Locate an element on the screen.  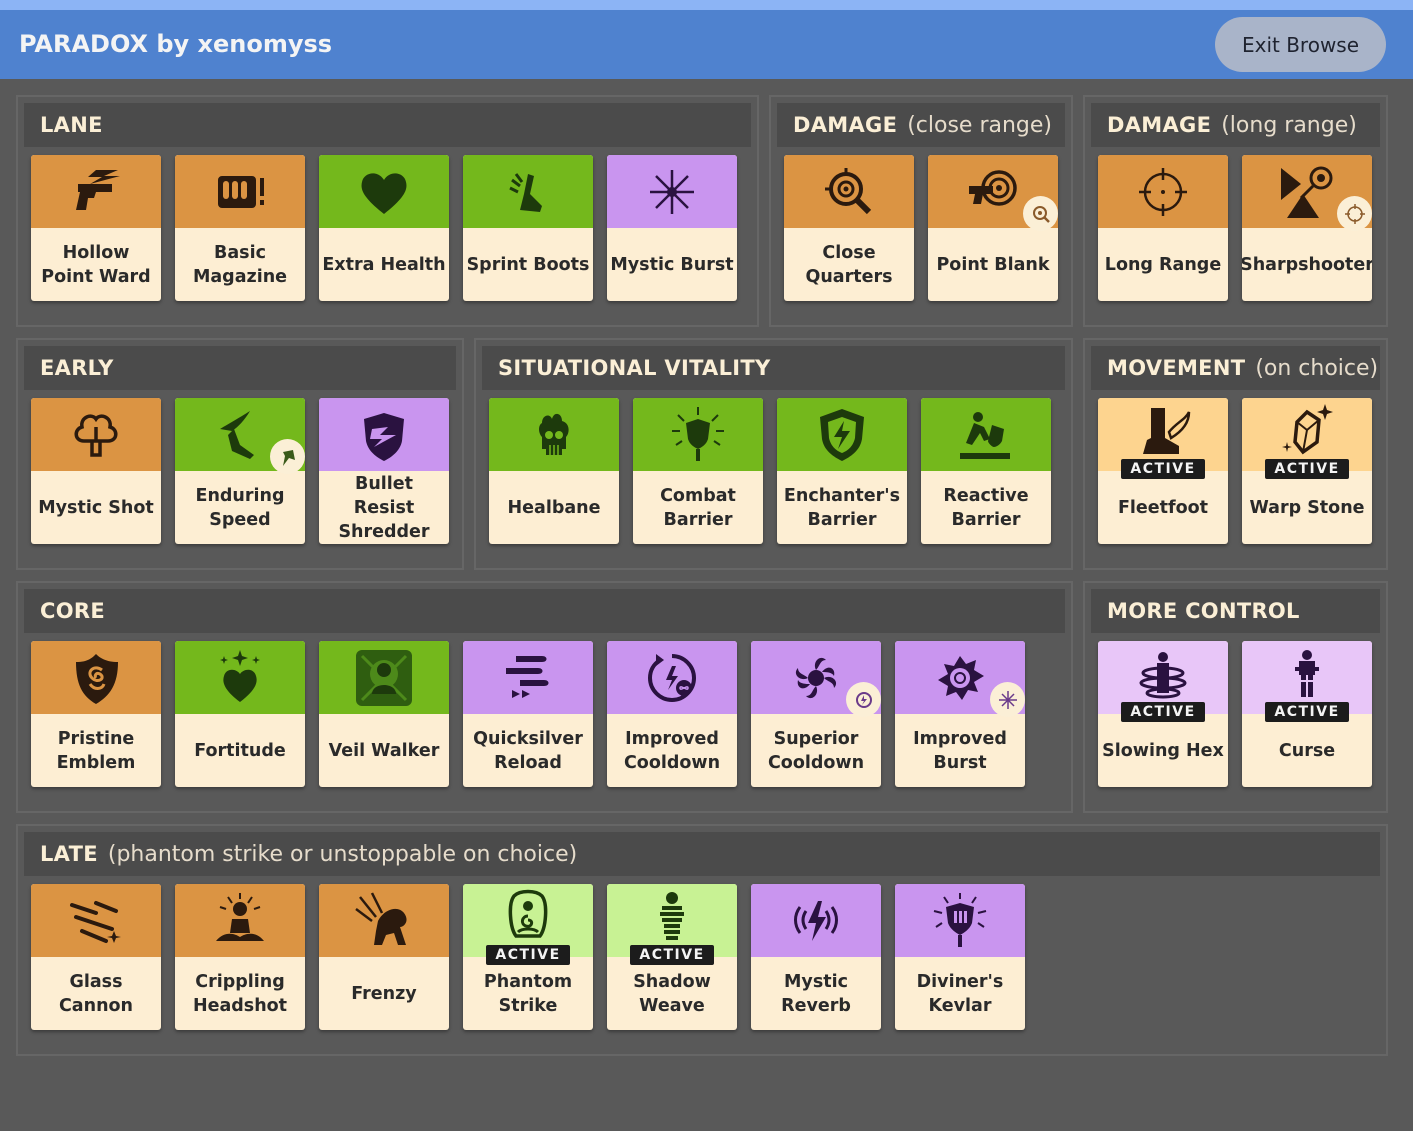
item-card-superior-cooldown: Superior Cooldown is located at coordinates (816, 714).